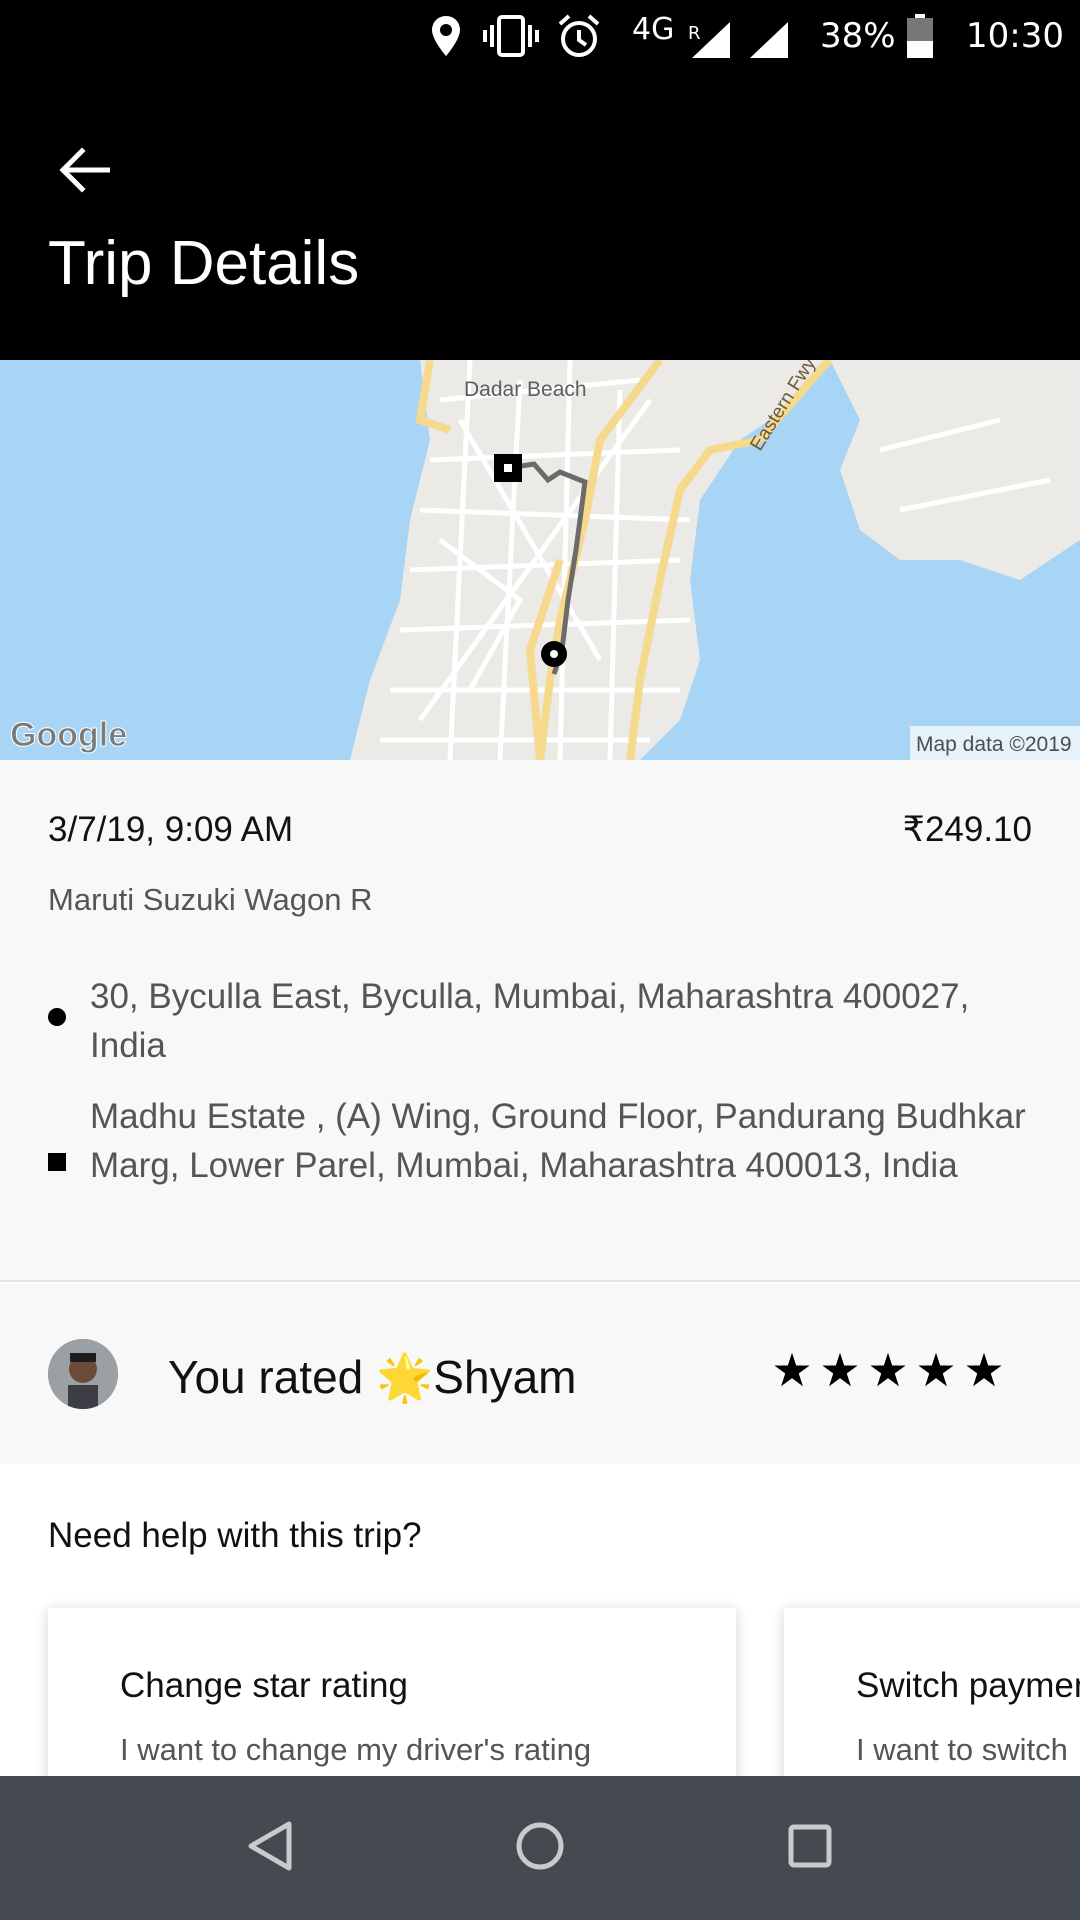  Describe the element at coordinates (858, 36) in the screenshot. I see `battery-percent: 38%` at that location.